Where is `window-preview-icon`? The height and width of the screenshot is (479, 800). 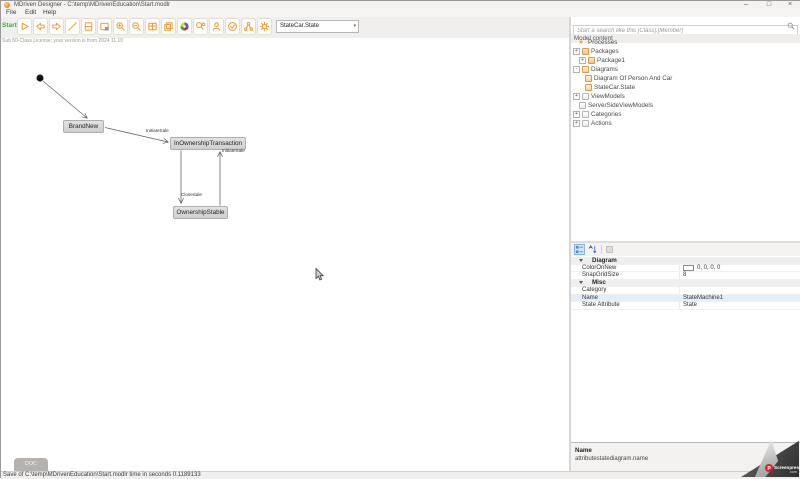
window-preview-icon is located at coordinates (104, 26).